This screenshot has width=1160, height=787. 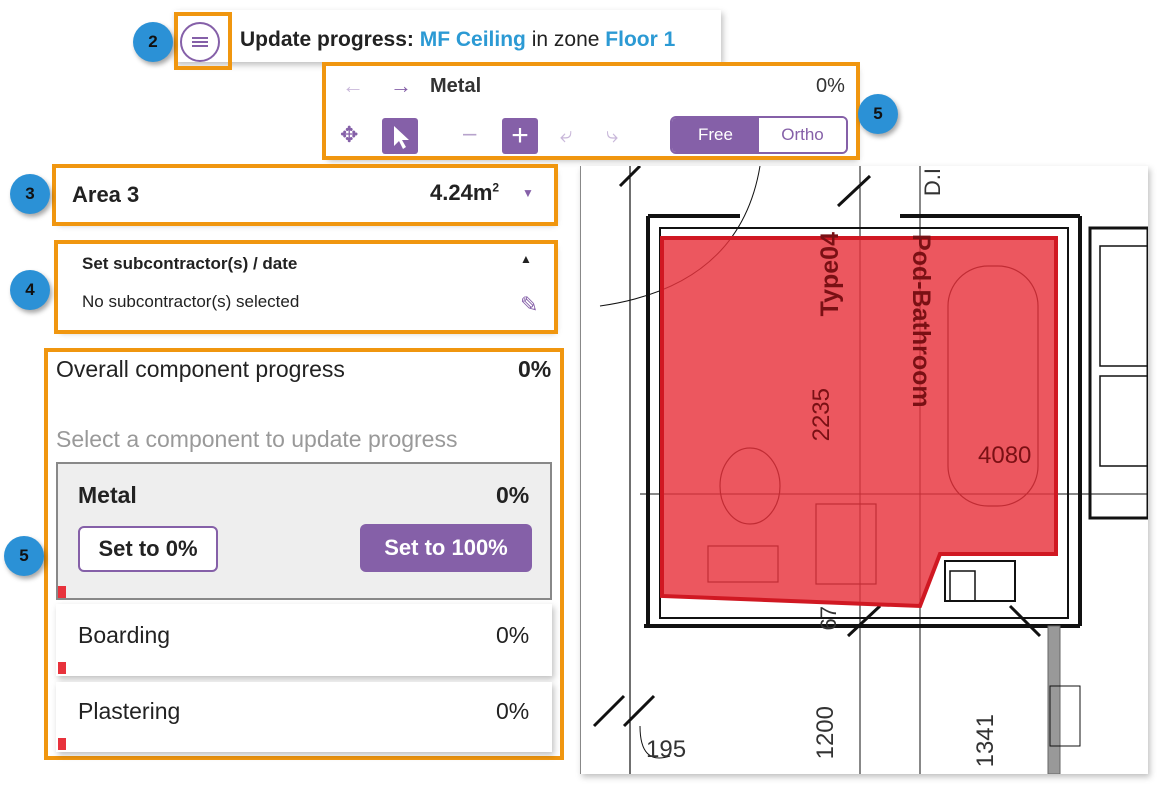 I want to click on area-dropdown-icon: ▼, so click(x=528, y=193).